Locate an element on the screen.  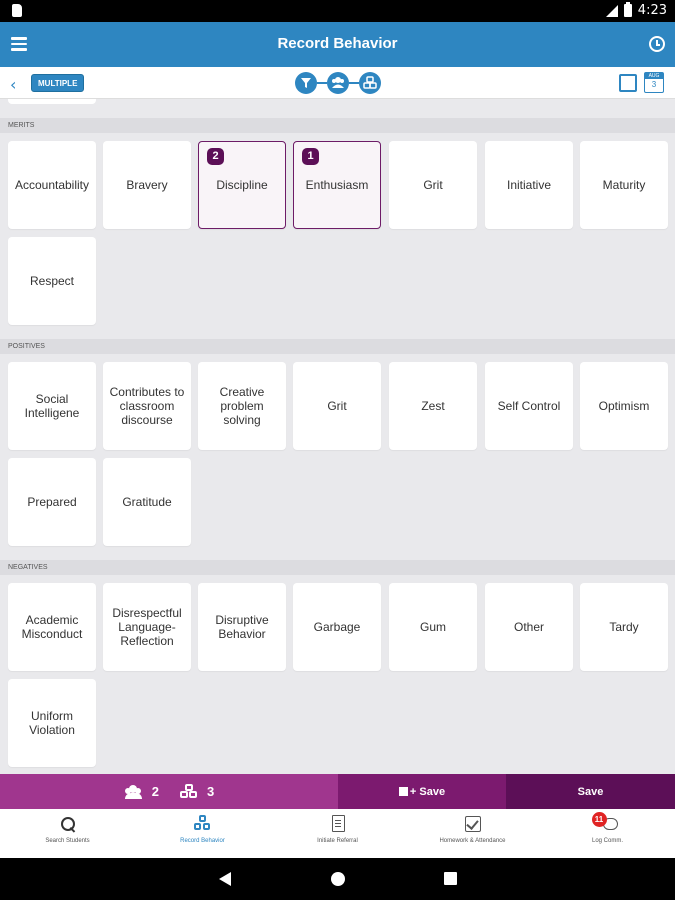
notification-badge: 11 is located at coordinates (599, 819).